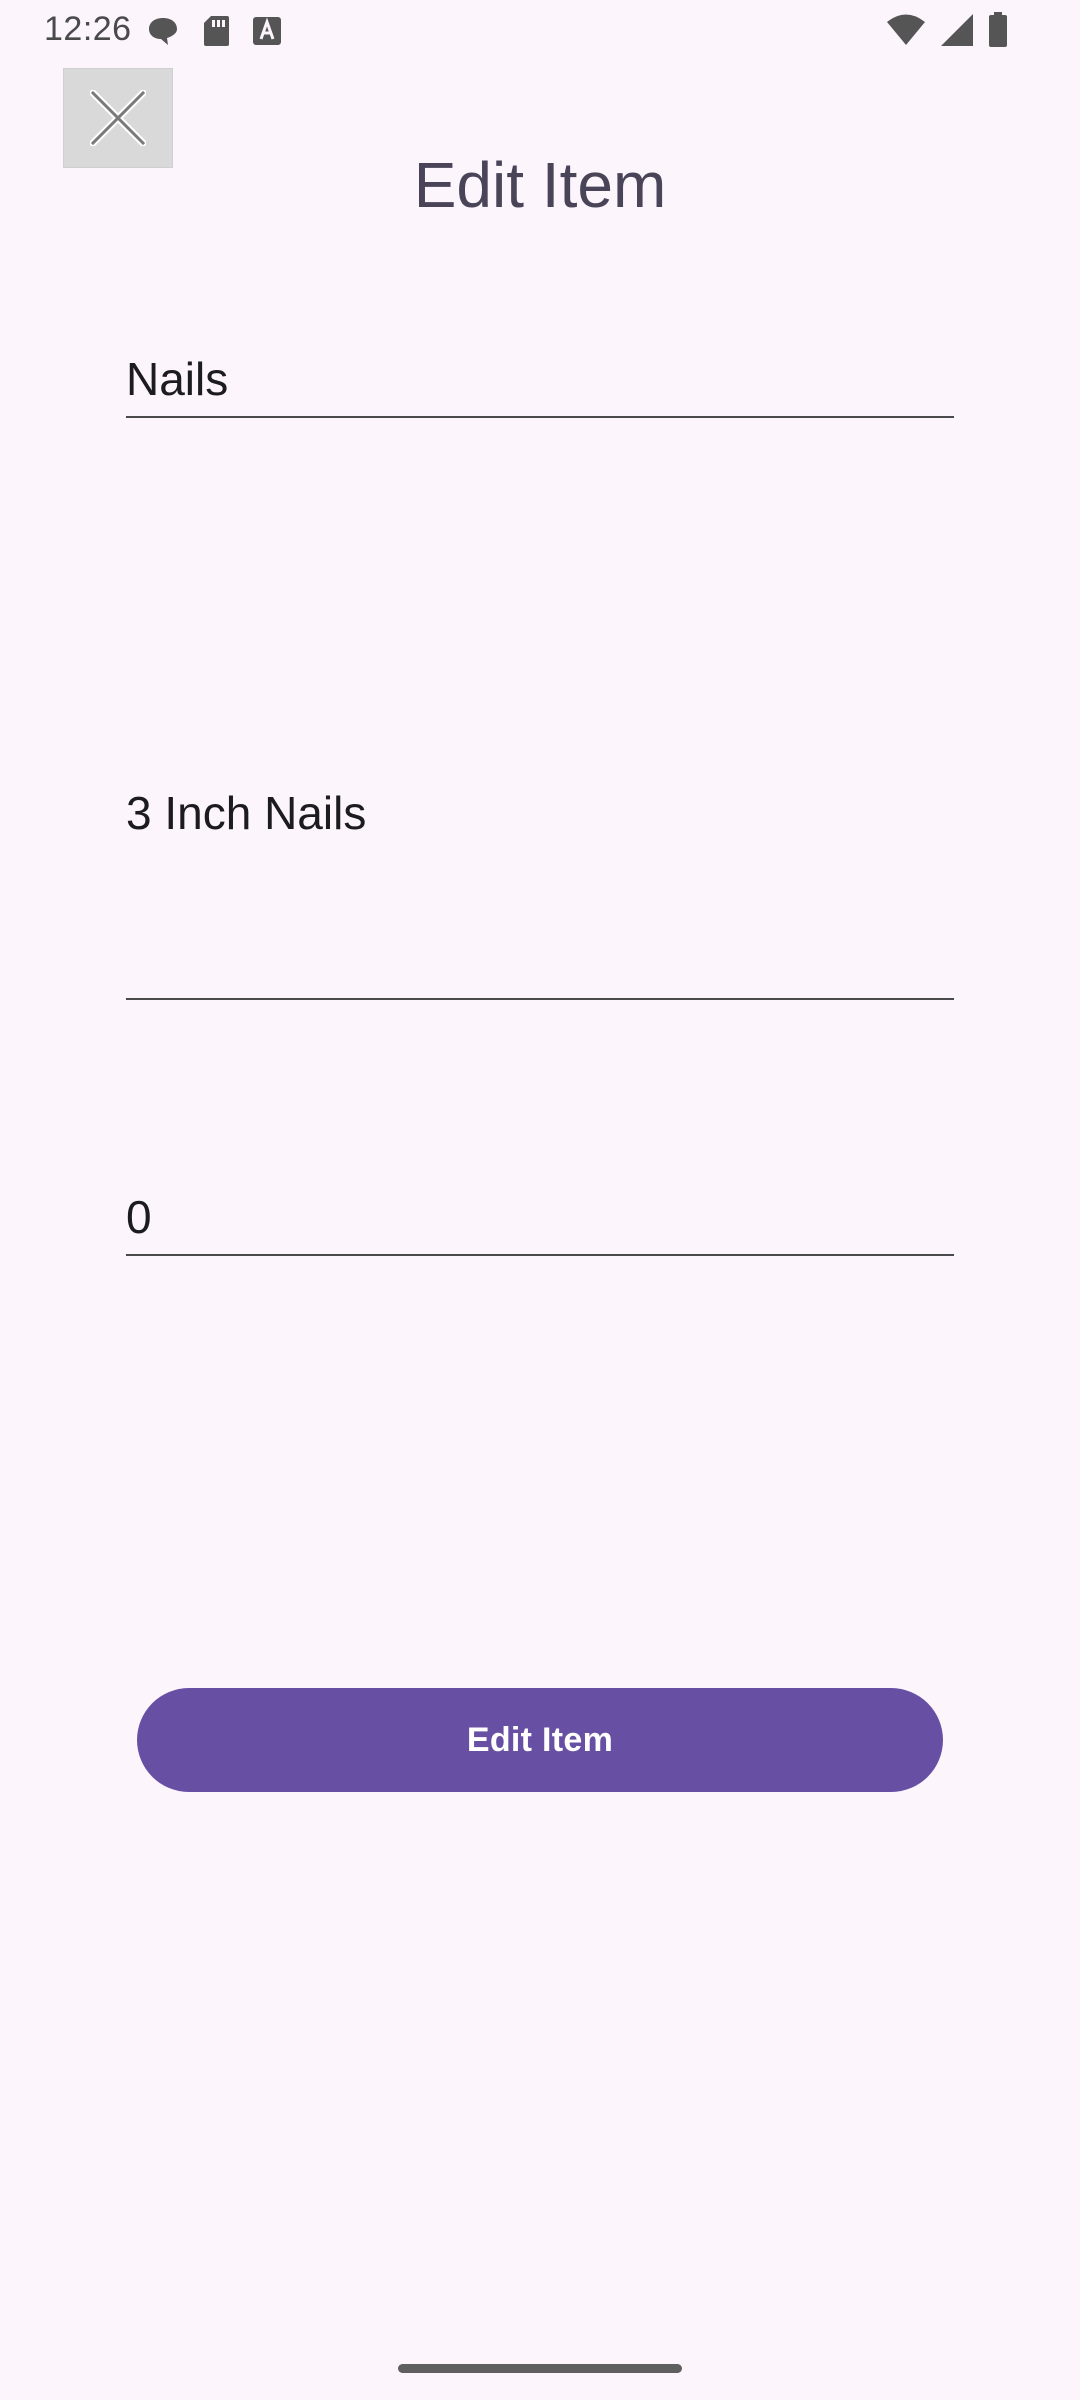 The height and width of the screenshot is (2400, 1080). Describe the element at coordinates (998, 29) in the screenshot. I see `battery-icon` at that location.